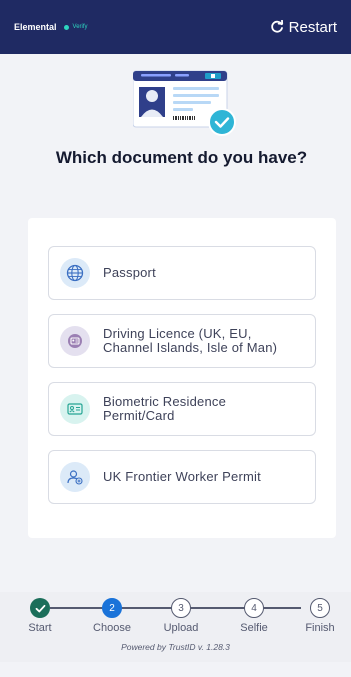  Describe the element at coordinates (175, 27) in the screenshot. I see `app-header: Elemental Verify Restart` at that location.